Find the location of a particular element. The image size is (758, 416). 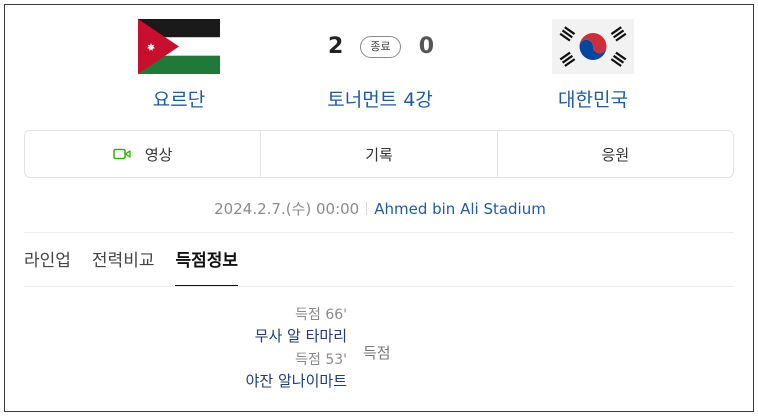

goals-category-label: 득점 is located at coordinates (377, 353).